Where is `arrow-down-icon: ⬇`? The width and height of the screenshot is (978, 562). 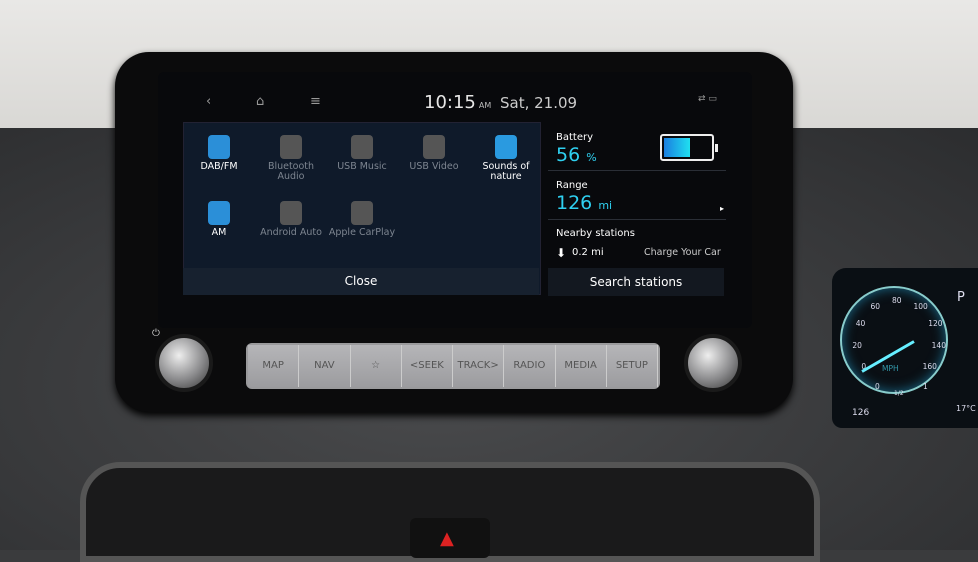
arrow-down-icon: ⬇ is located at coordinates (561, 253).